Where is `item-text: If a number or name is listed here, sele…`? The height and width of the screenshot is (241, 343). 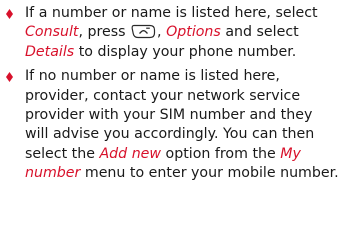
item-text: If a number or name is listed here, sele… is located at coordinates (171, 13).